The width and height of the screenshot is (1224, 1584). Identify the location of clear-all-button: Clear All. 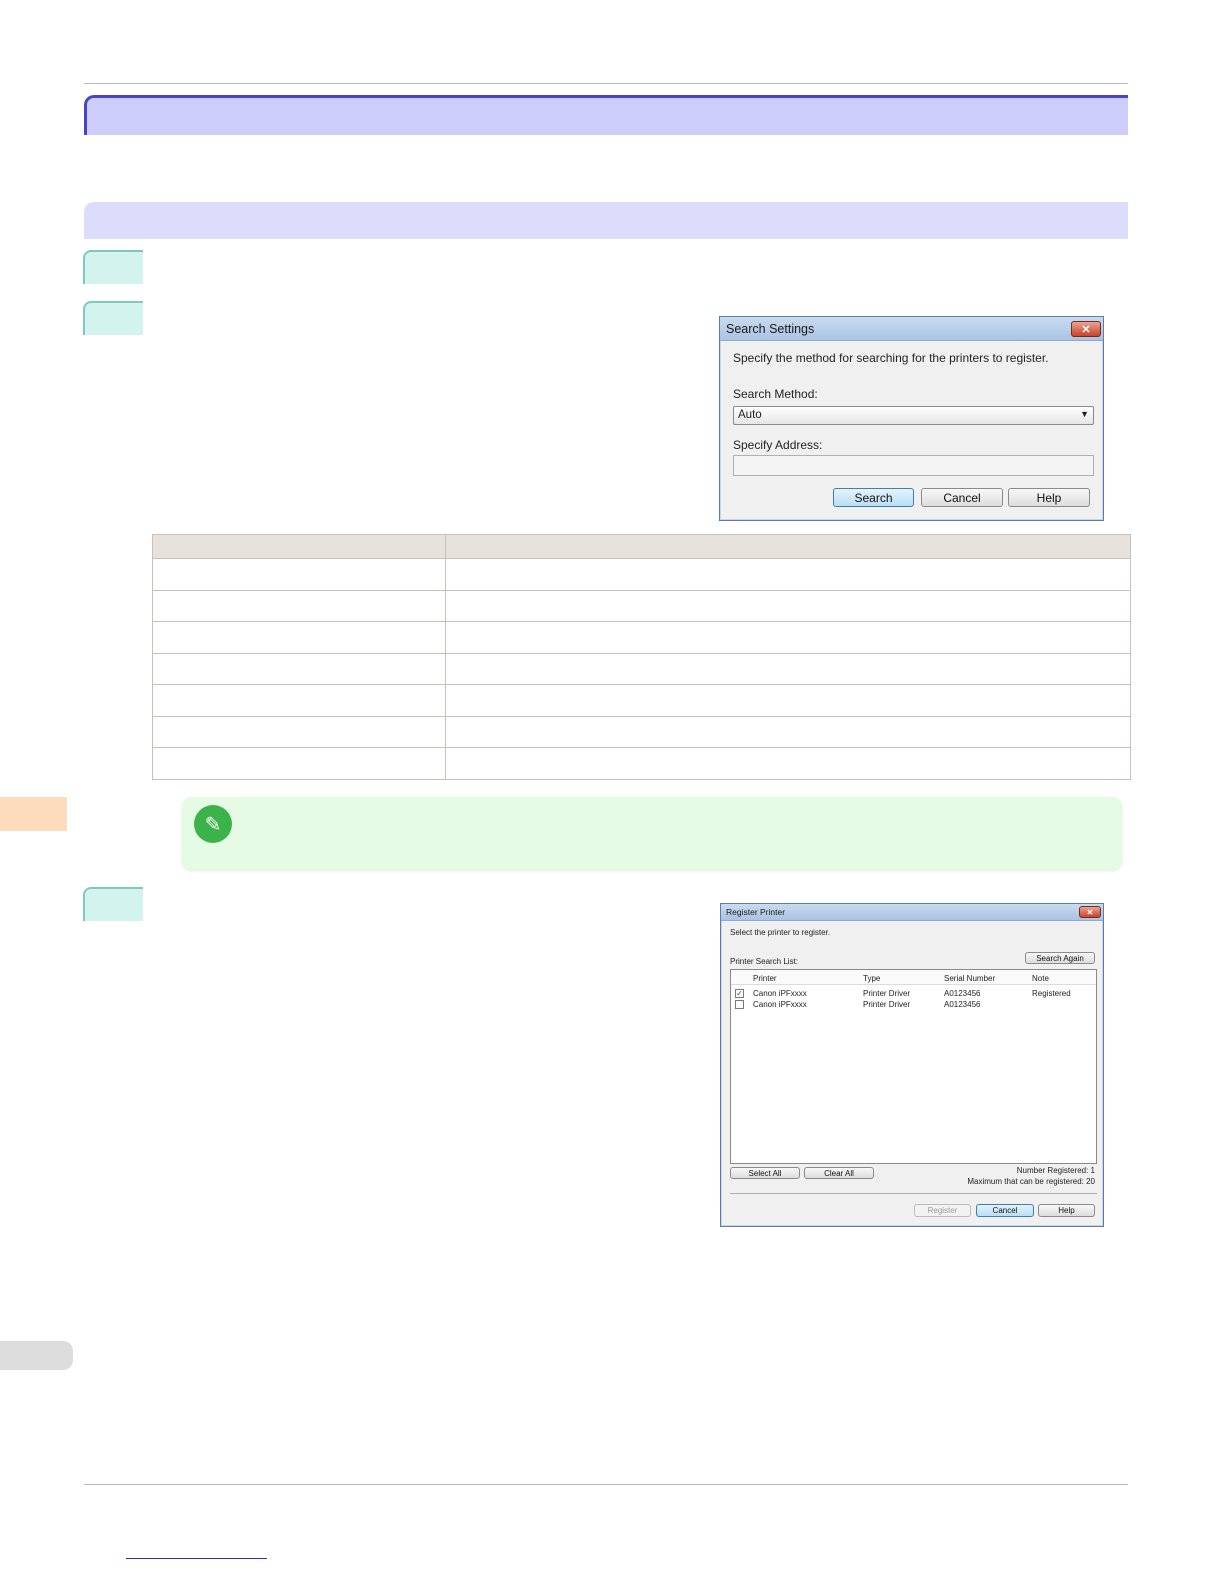
(839, 1173).